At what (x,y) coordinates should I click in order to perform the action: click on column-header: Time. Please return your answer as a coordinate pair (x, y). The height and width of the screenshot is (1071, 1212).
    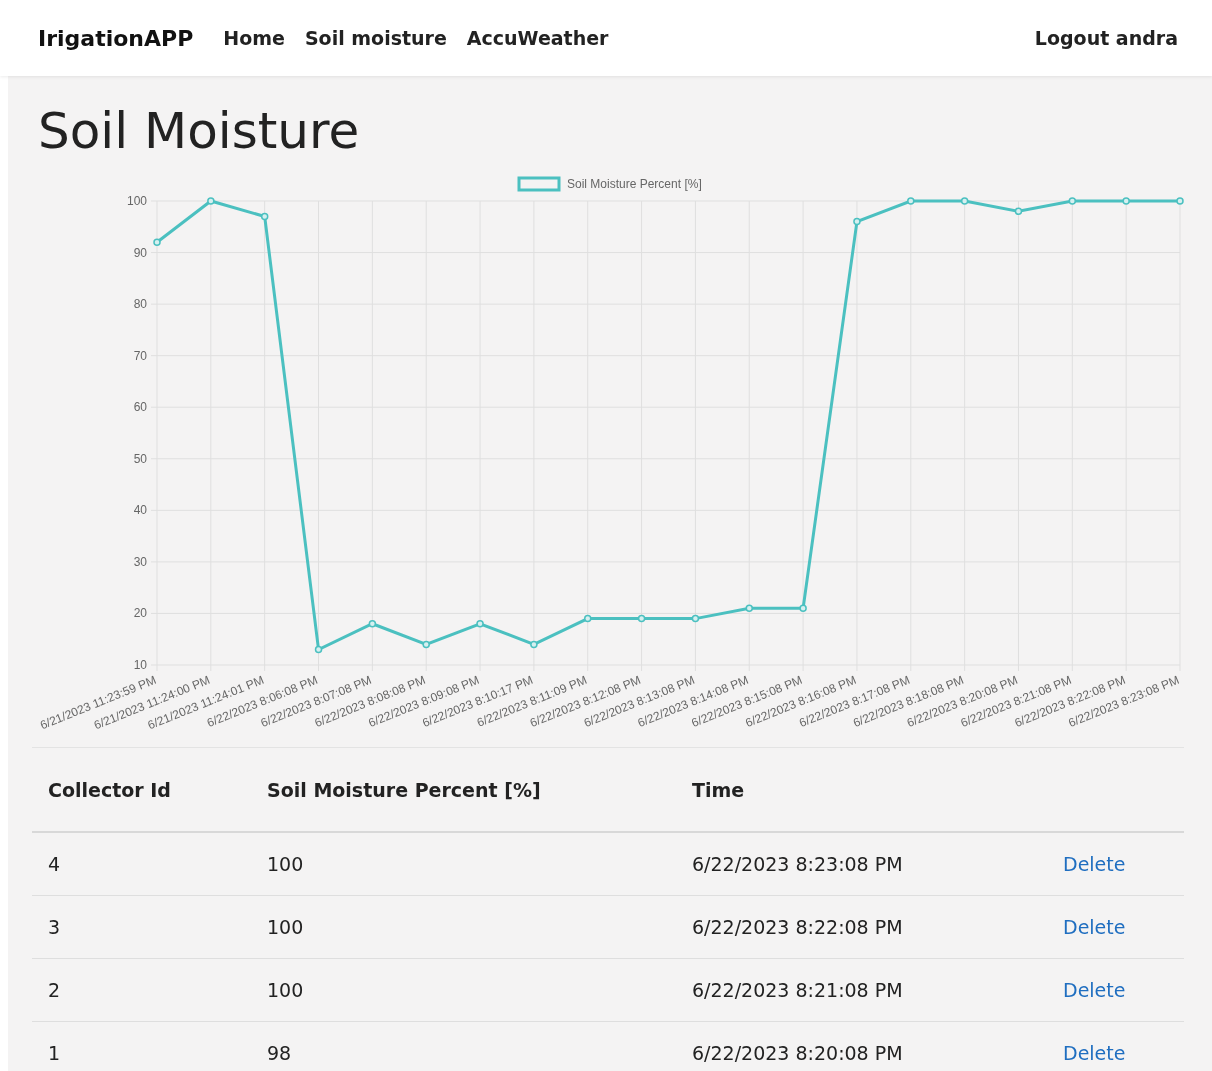
    Looking at the image, I should click on (861, 789).